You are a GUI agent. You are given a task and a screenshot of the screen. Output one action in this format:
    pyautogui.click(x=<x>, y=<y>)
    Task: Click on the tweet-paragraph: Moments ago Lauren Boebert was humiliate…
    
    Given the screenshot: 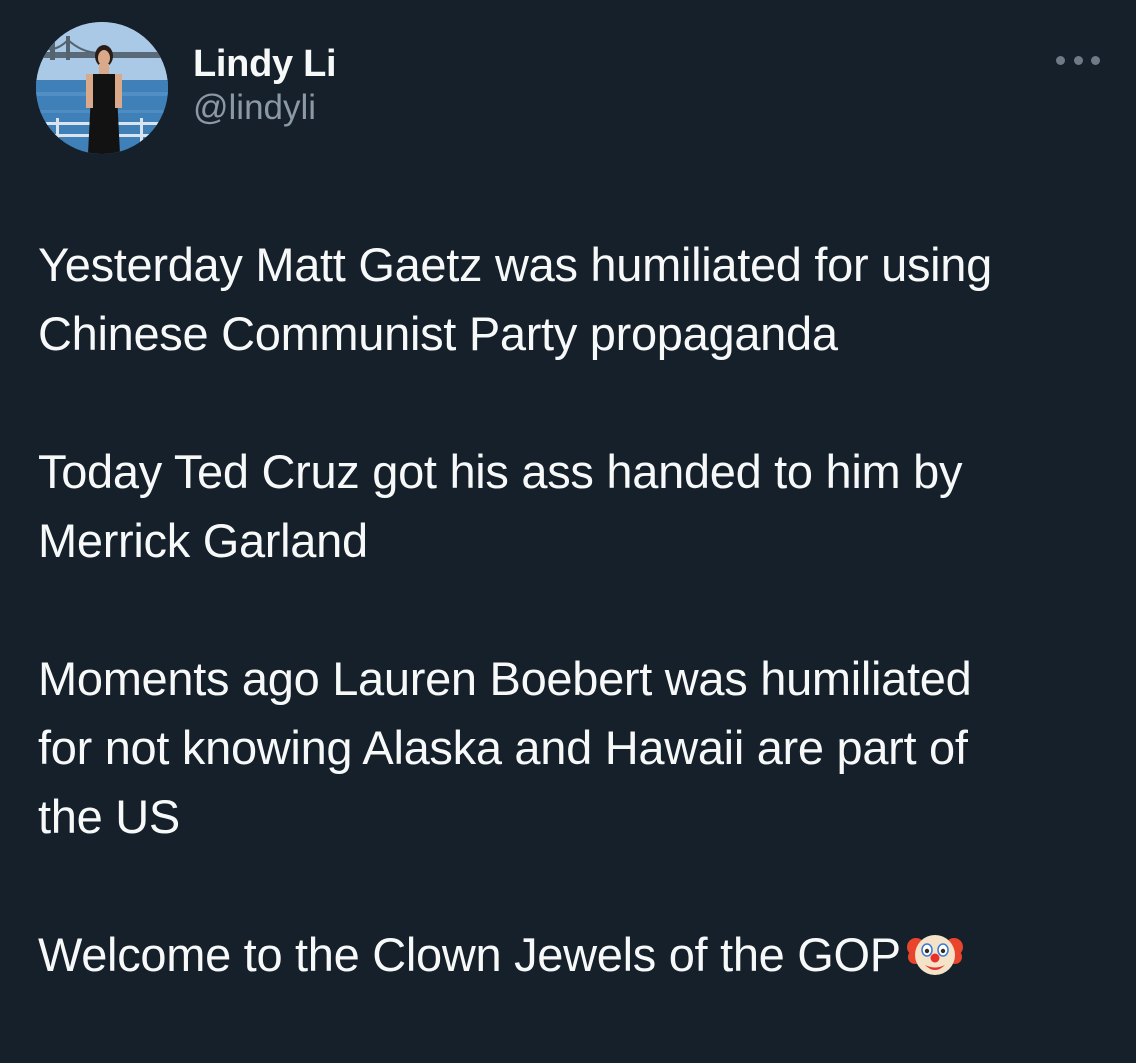 What is the action you would take?
    pyautogui.click(x=505, y=747)
    